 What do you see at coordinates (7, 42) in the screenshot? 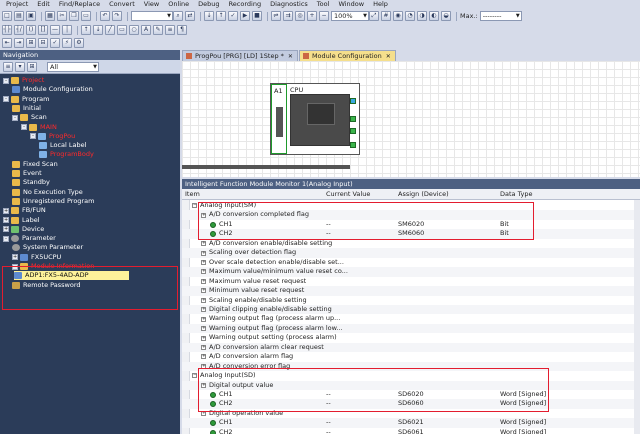
I see `align-left-icon: ⇤` at bounding box center [7, 42].